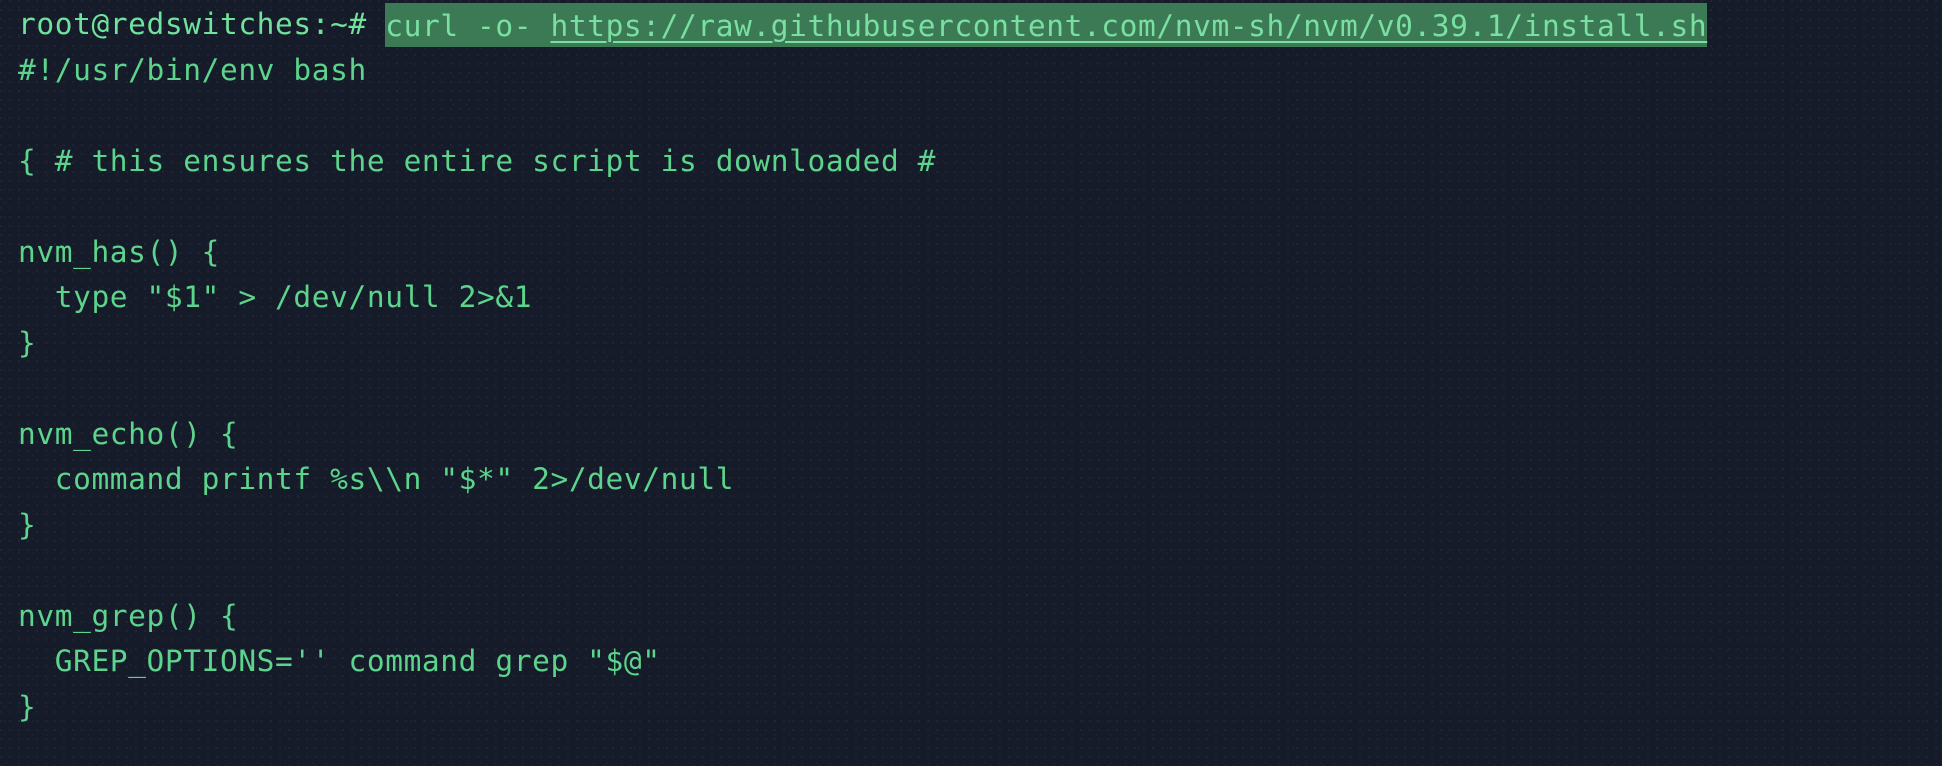  I want to click on output-line: GREP_OPTIONS='' command grep "$@", so click(339, 661).